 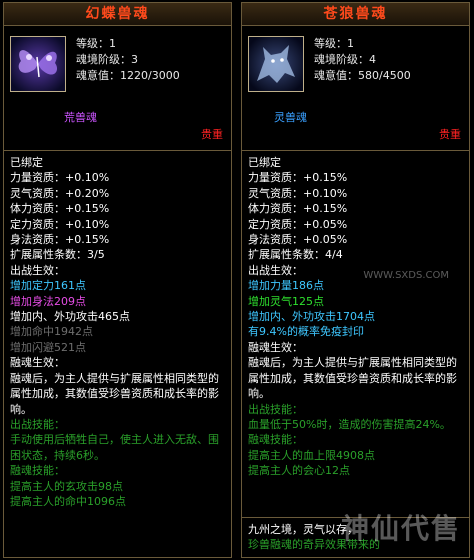 What do you see at coordinates (298, 178) in the screenshot?
I see `attribute-line: 力量资质：+0.15%` at bounding box center [298, 178].